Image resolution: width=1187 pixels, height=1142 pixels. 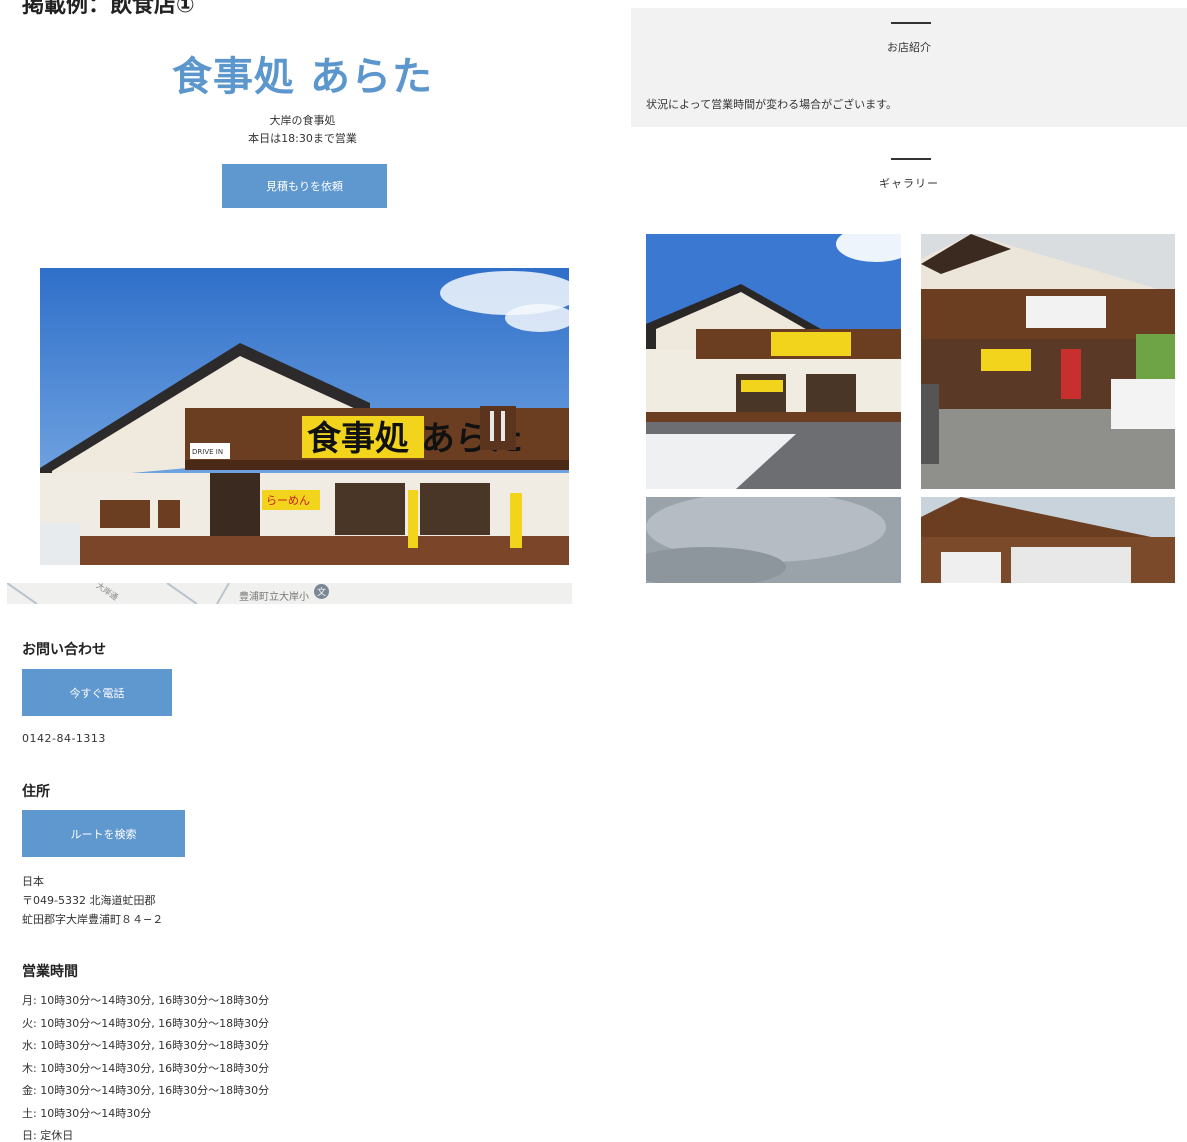 What do you see at coordinates (146, 1000) in the screenshot?
I see `hours-row-mon: 月: 10時30分～14時30分, 16時30分～18時30分` at bounding box center [146, 1000].